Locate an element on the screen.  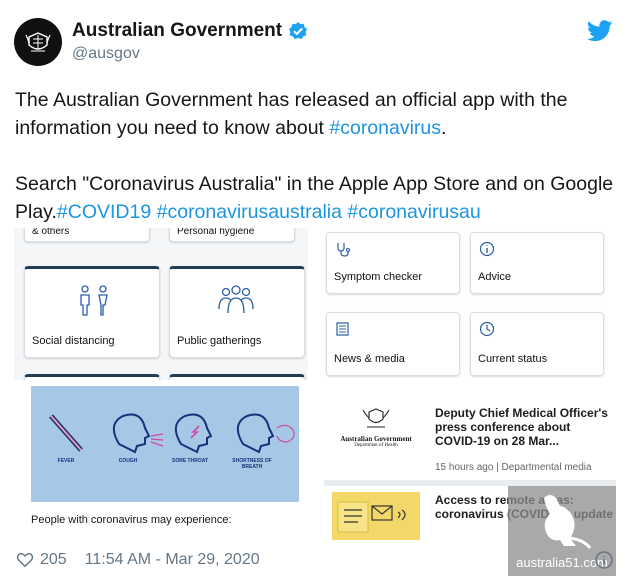
tile-news-media: News & media is located at coordinates (393, 344).